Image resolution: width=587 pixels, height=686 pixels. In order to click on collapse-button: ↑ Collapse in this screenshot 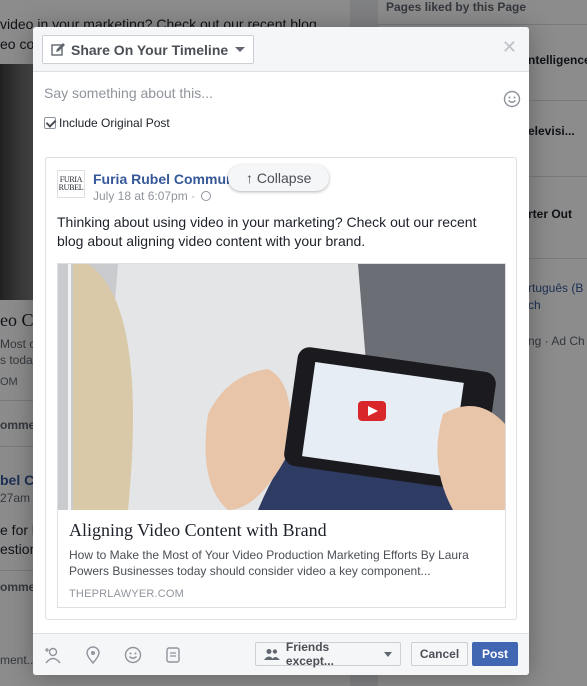, I will do `click(279, 178)`.